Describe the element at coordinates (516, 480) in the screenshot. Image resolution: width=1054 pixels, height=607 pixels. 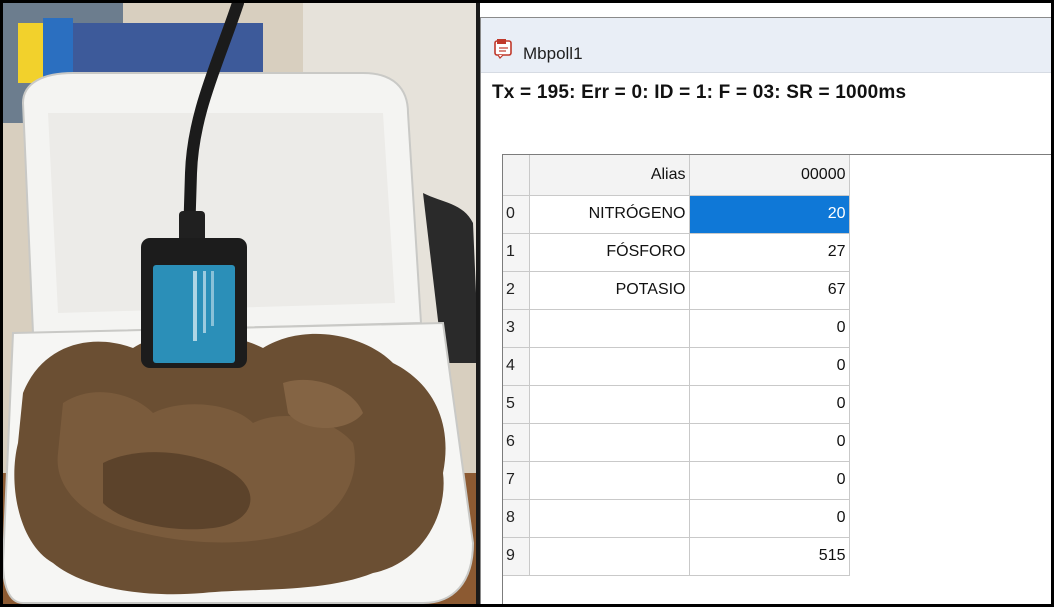
I see `row-index: 7` at that location.